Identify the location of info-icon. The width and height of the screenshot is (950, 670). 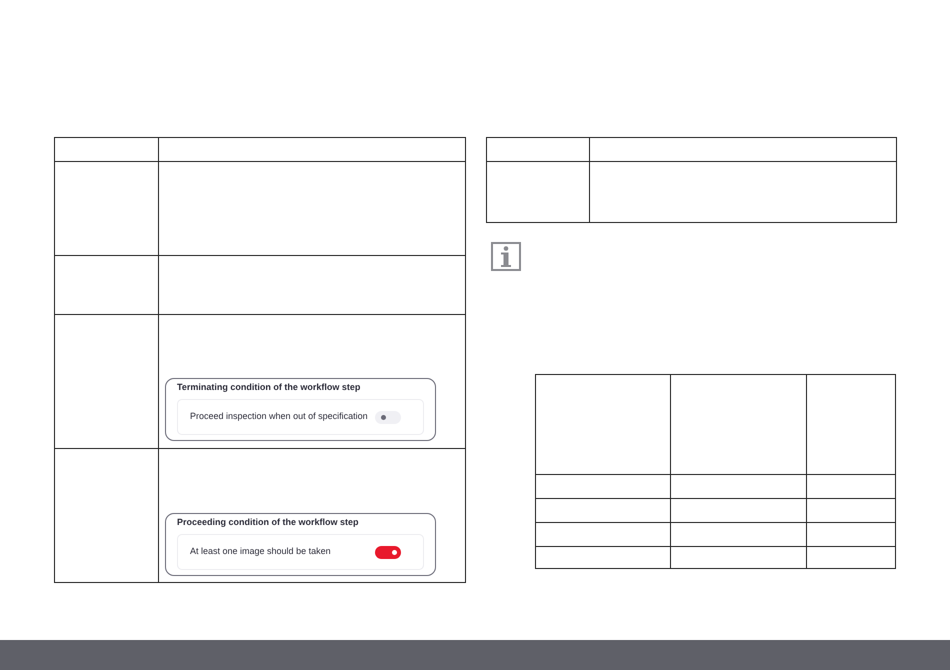
(506, 256).